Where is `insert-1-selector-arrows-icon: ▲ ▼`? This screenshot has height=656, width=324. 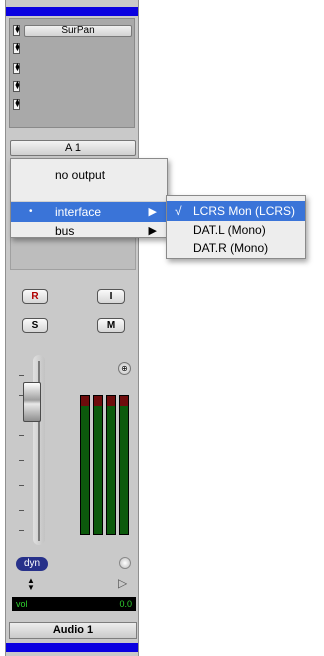 insert-1-selector-arrows-icon: ▲ ▼ is located at coordinates (17, 30).